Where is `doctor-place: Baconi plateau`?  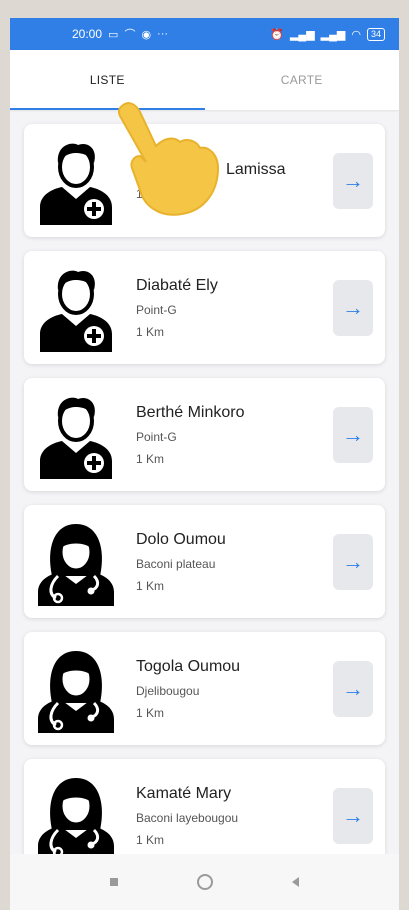
doctor-place: Baconi plateau is located at coordinates (176, 563).